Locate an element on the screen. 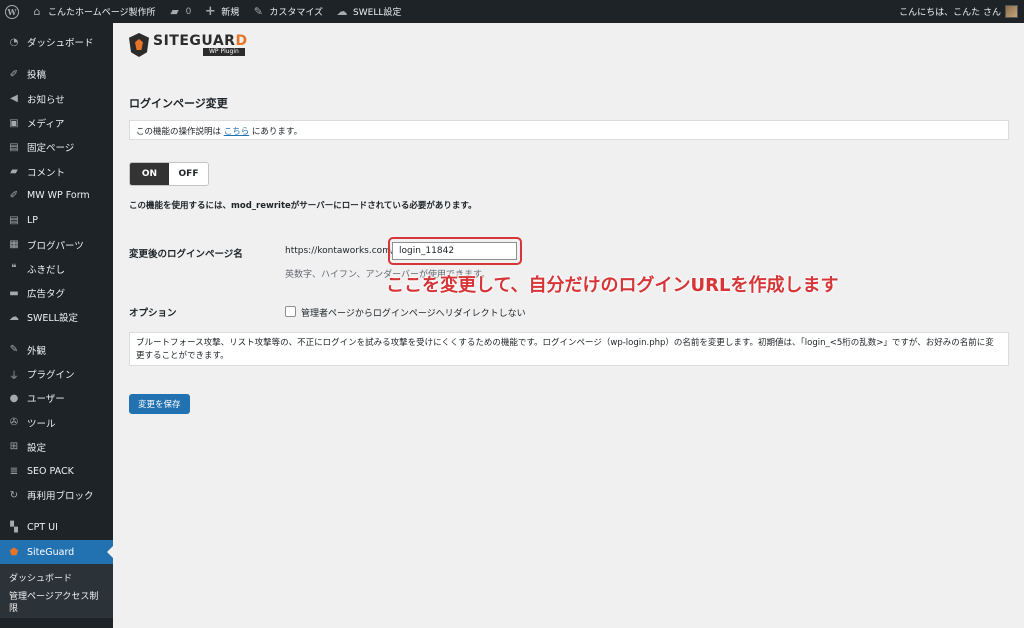  customize-label: カスタマイズ is located at coordinates (296, 13).